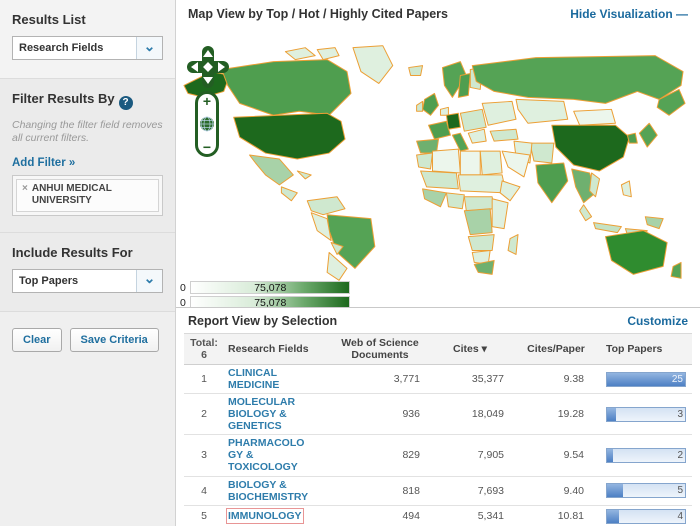 The height and width of the screenshot is (526, 700). I want to click on top-papers-value: 5, so click(680, 491).